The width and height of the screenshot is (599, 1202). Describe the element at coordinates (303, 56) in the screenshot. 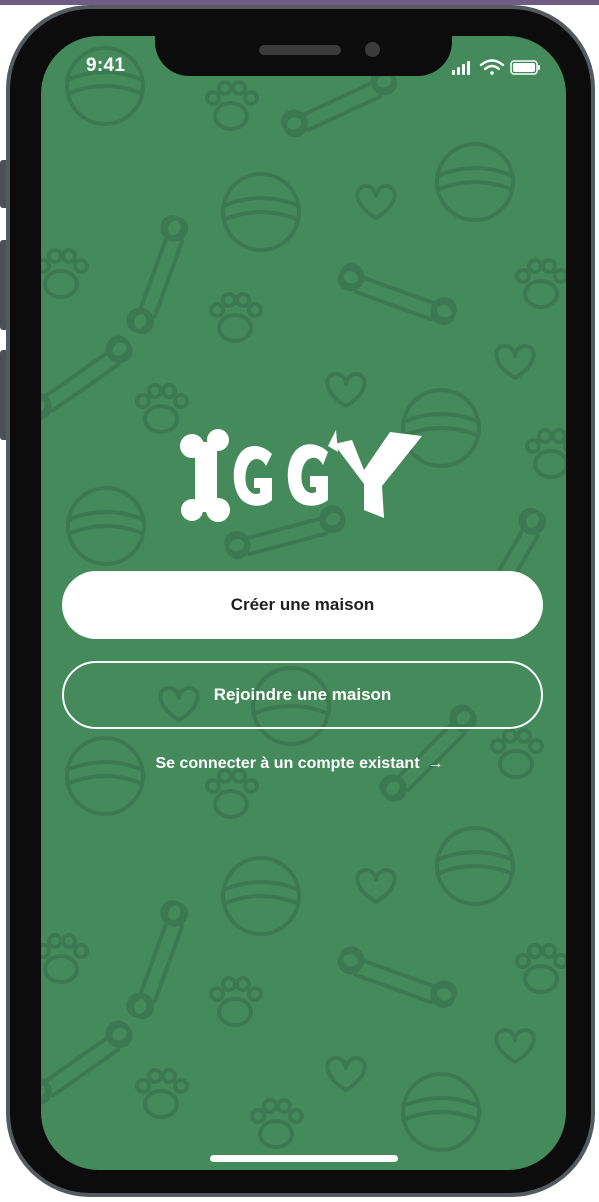

I see `phone-notch` at that location.